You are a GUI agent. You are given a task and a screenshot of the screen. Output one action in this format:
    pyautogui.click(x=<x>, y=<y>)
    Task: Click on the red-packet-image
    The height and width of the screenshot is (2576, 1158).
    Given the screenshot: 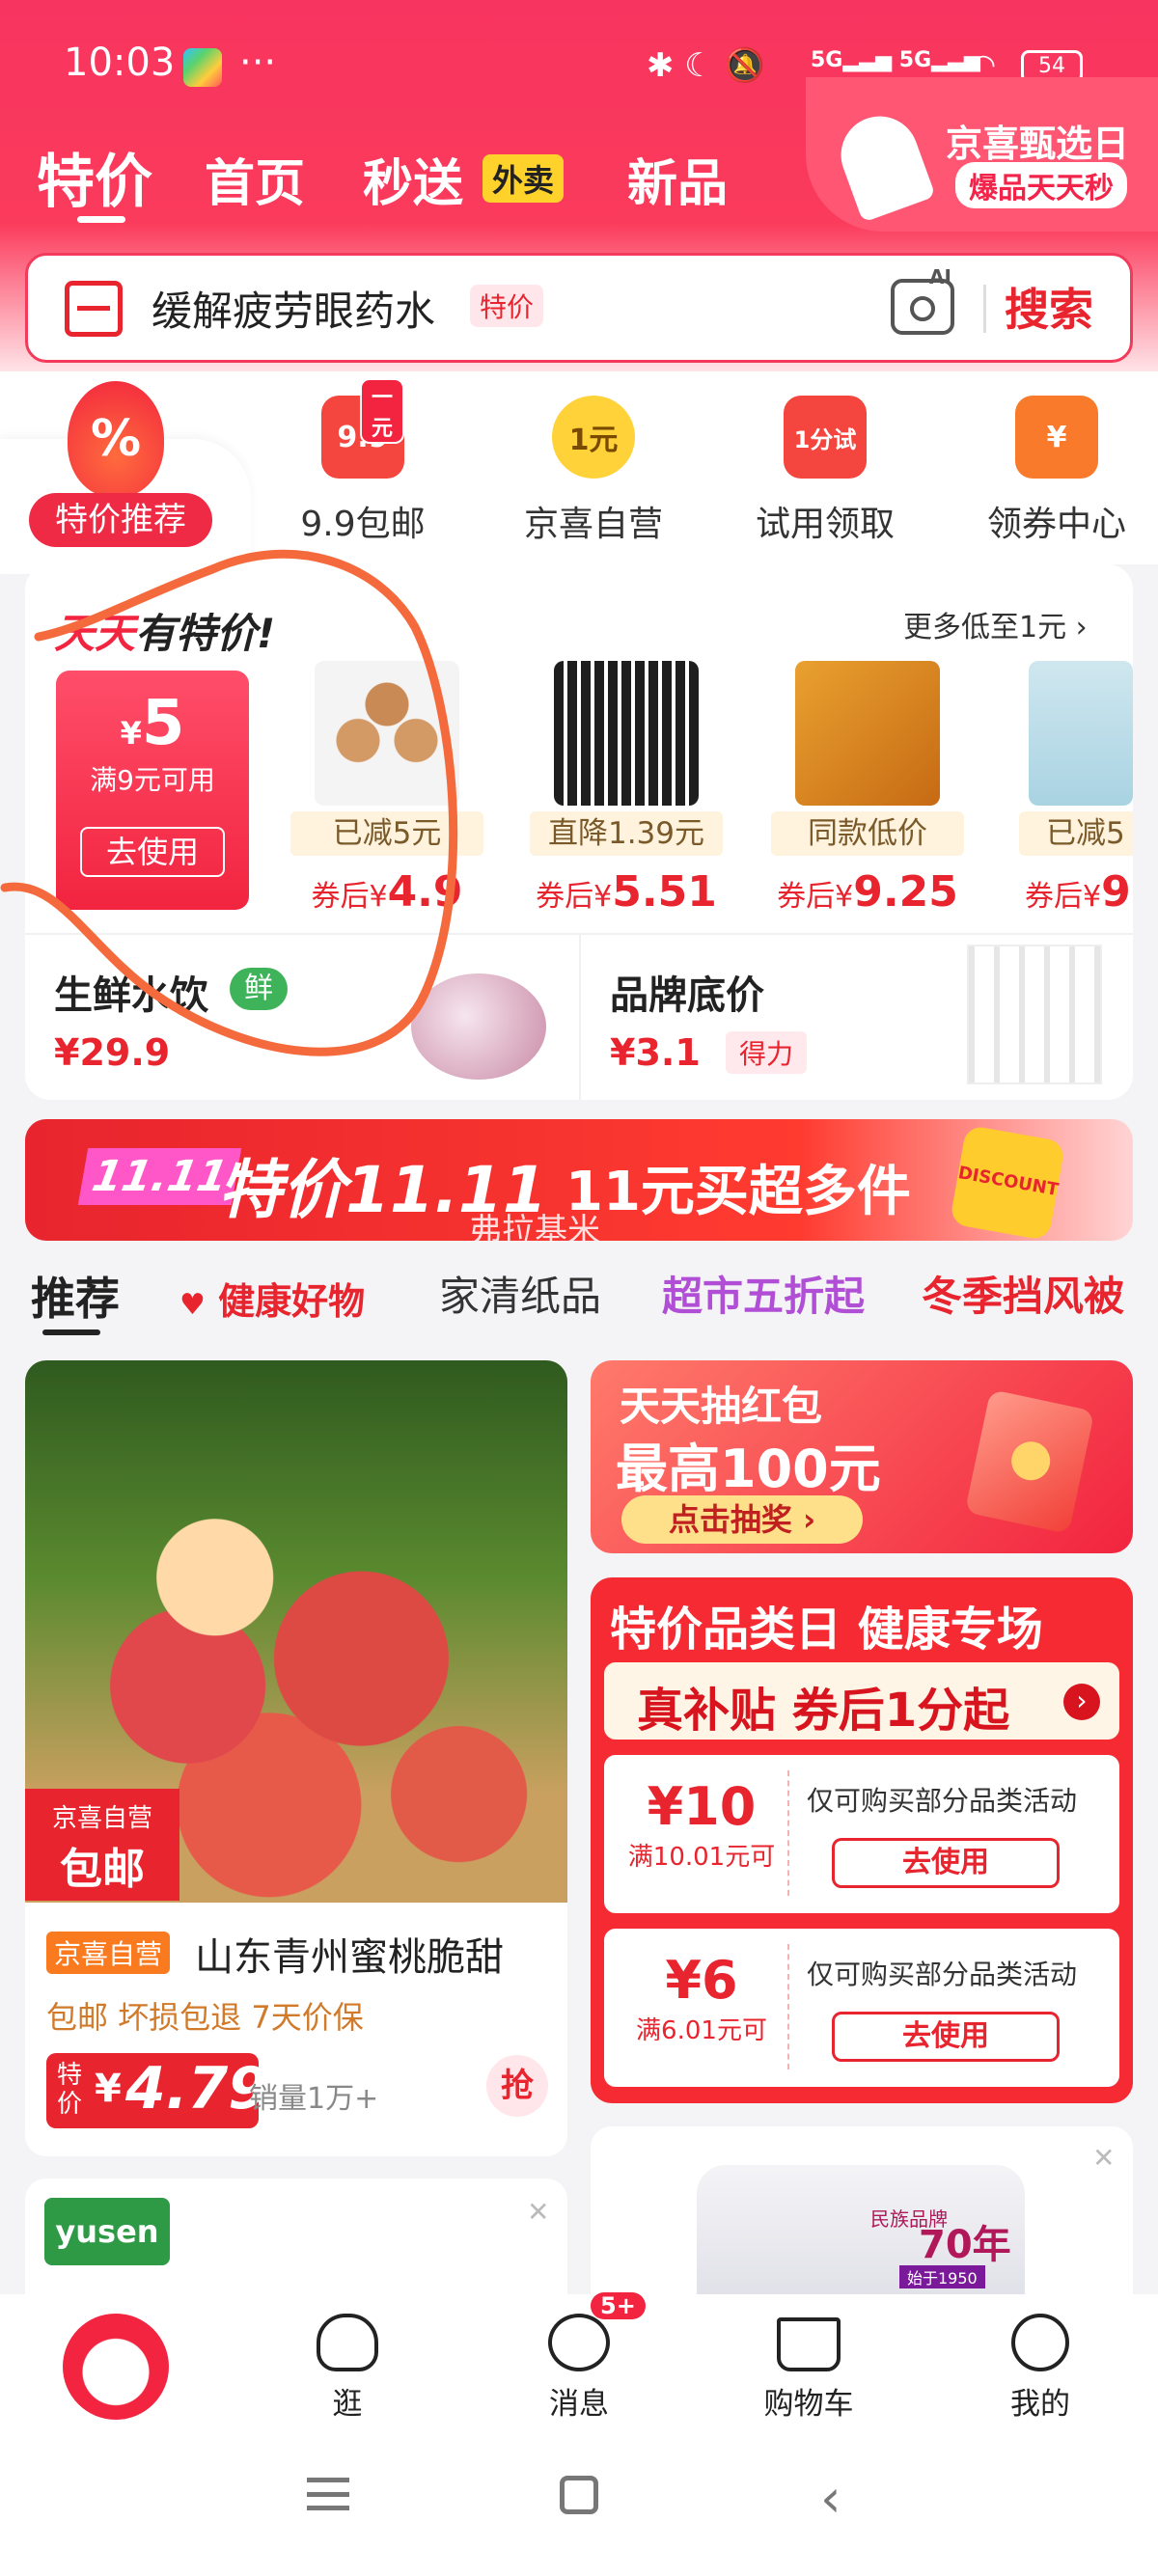 What is the action you would take?
    pyautogui.click(x=1029, y=1461)
    